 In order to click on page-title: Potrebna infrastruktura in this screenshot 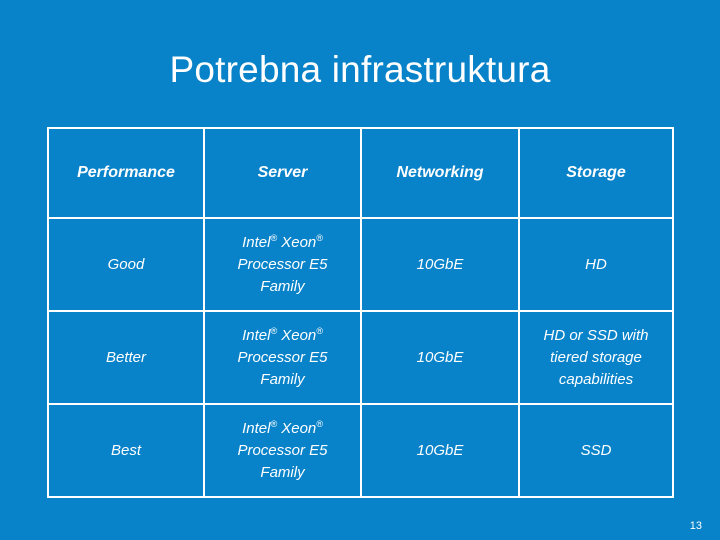, I will do `click(360, 69)`.